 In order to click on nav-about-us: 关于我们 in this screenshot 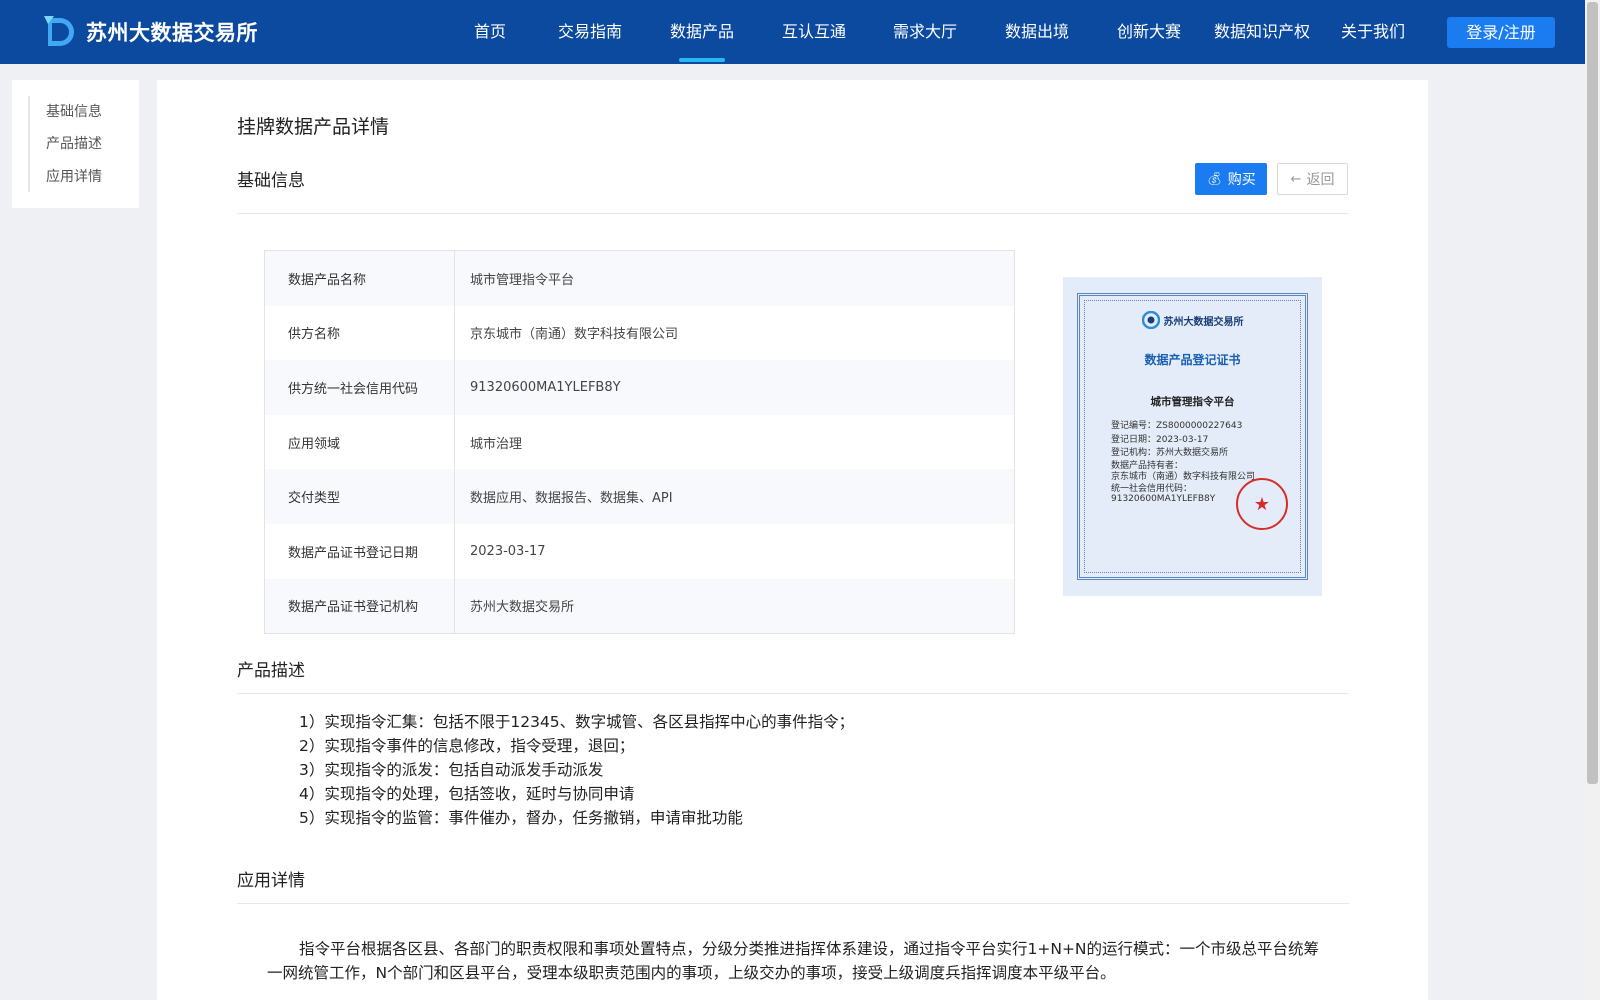, I will do `click(1373, 32)`.